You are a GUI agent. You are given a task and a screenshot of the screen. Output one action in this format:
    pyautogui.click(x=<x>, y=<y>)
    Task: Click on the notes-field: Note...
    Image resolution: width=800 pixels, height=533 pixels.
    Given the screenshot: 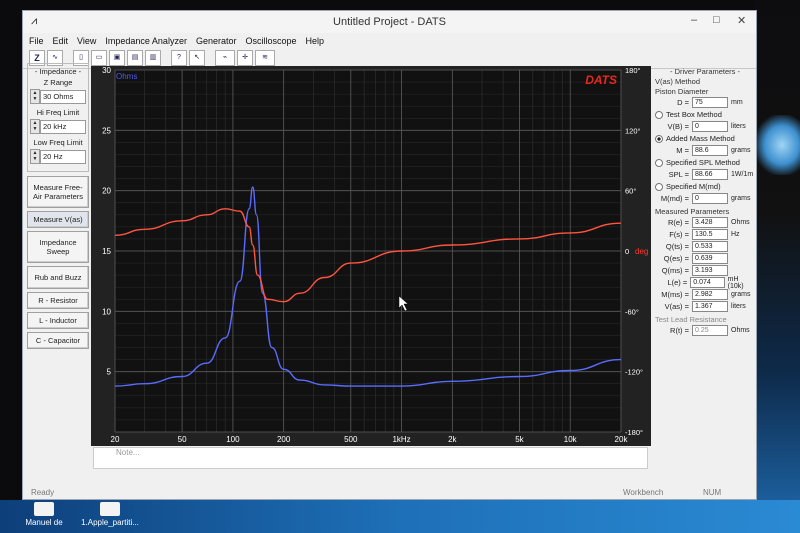 What is the action you would take?
    pyautogui.click(x=370, y=458)
    